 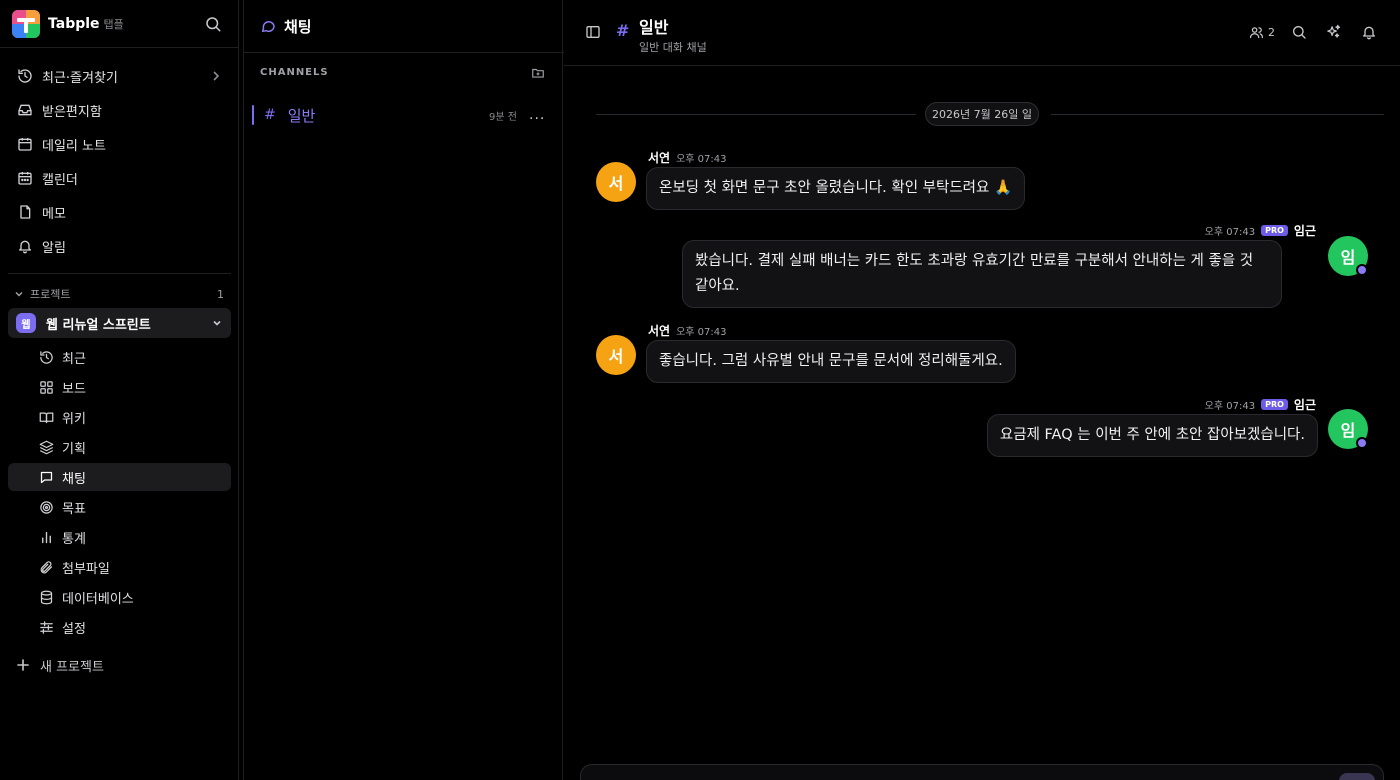 I want to click on memo-icon, so click(x=25, y=212).